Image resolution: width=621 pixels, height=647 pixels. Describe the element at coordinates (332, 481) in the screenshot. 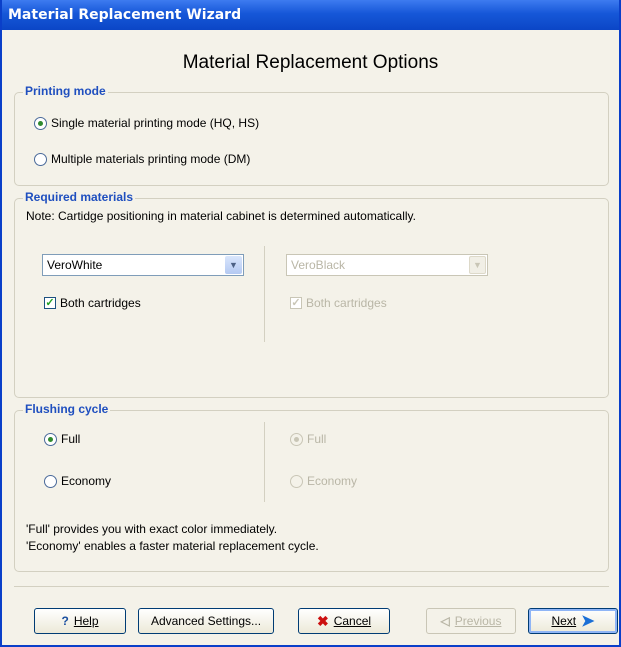

I see `right-economy-label: Economy` at that location.